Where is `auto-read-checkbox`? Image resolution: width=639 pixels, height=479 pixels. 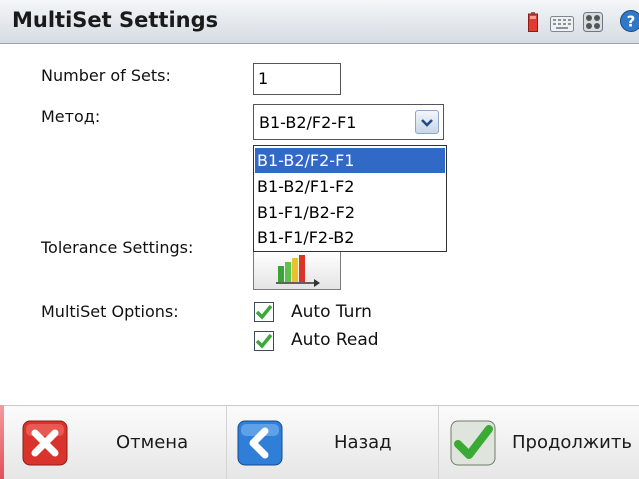
auto-read-checkbox is located at coordinates (264, 341).